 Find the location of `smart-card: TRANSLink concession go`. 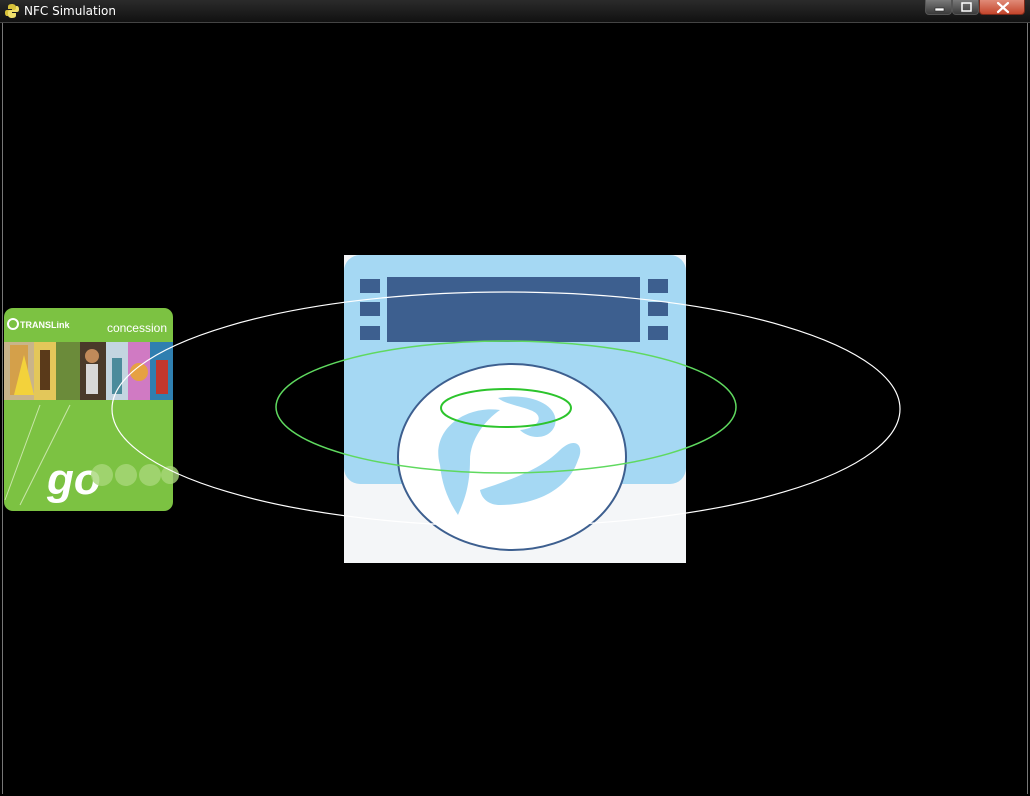

smart-card: TRANSLink concession go is located at coordinates (91, 409).